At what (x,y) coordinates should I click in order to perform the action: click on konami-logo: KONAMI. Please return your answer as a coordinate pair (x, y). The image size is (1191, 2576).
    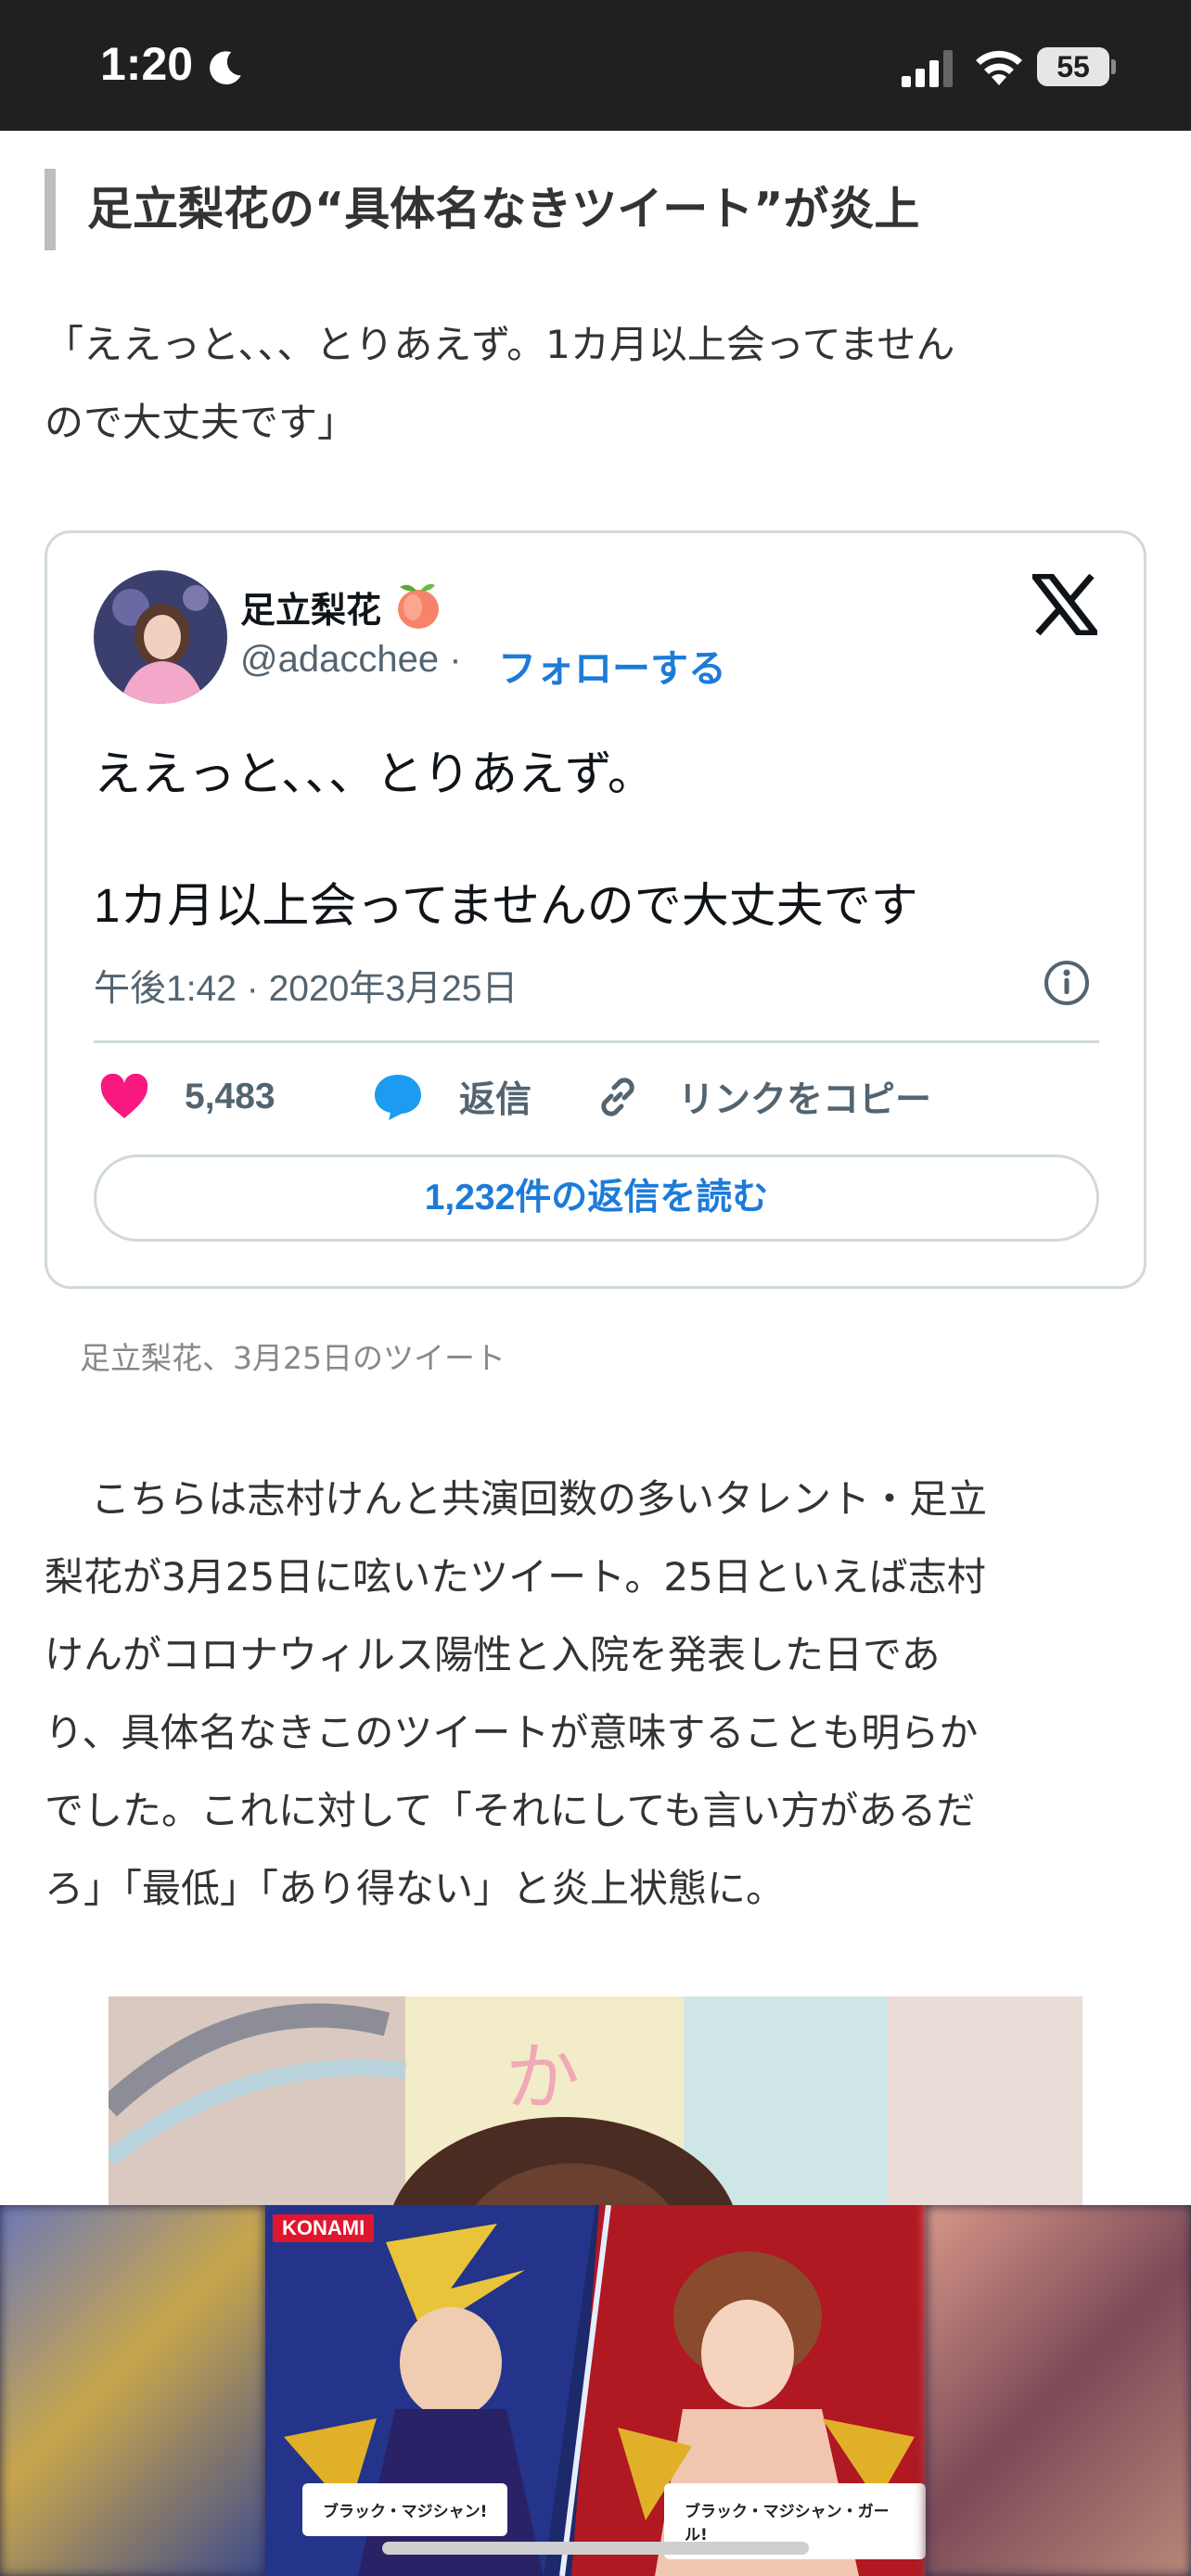
    Looking at the image, I should click on (324, 2228).